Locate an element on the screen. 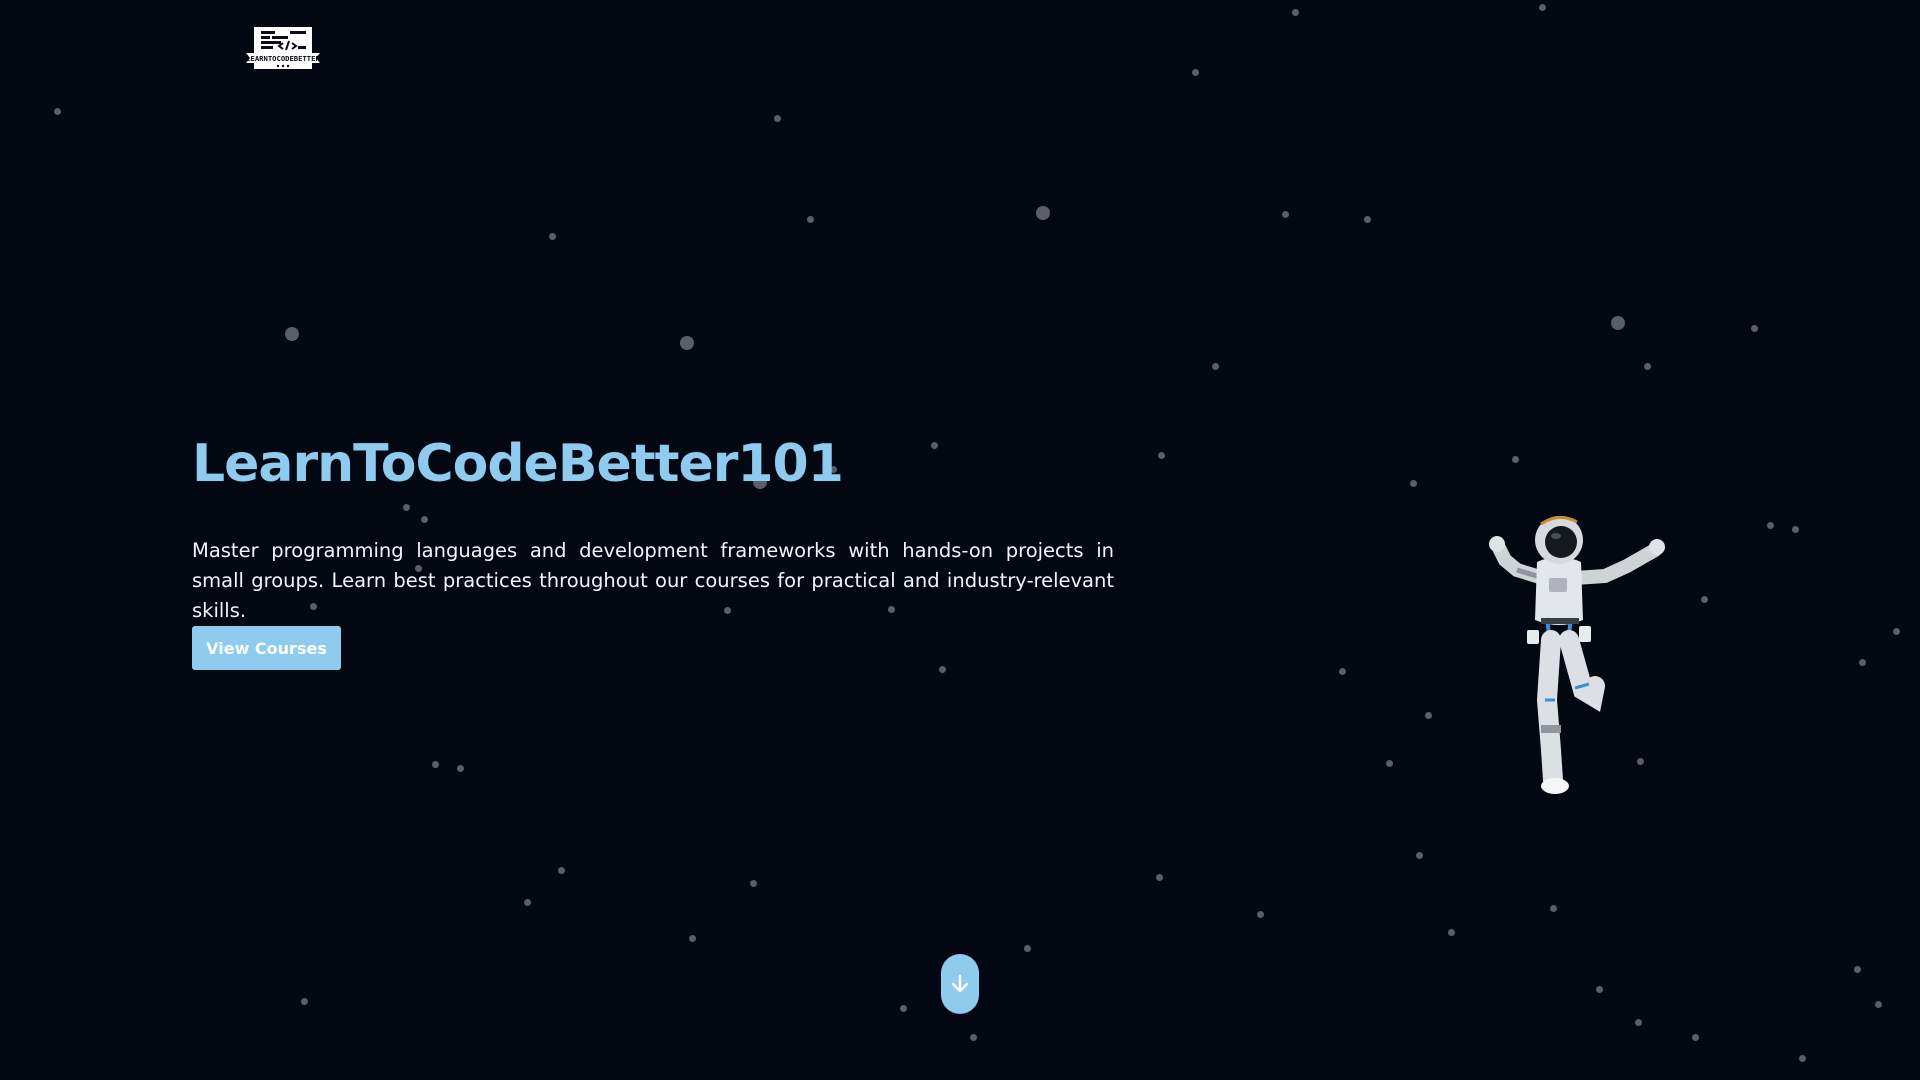  site-logo: LEARNTOCODEBETTER is located at coordinates (283, 50).